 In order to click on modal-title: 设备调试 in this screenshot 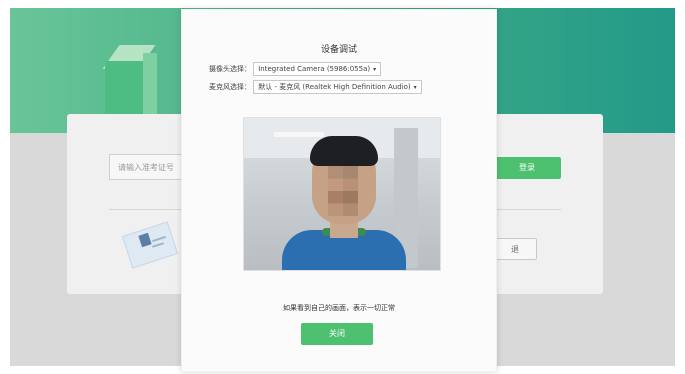, I will do `click(338, 50)`.